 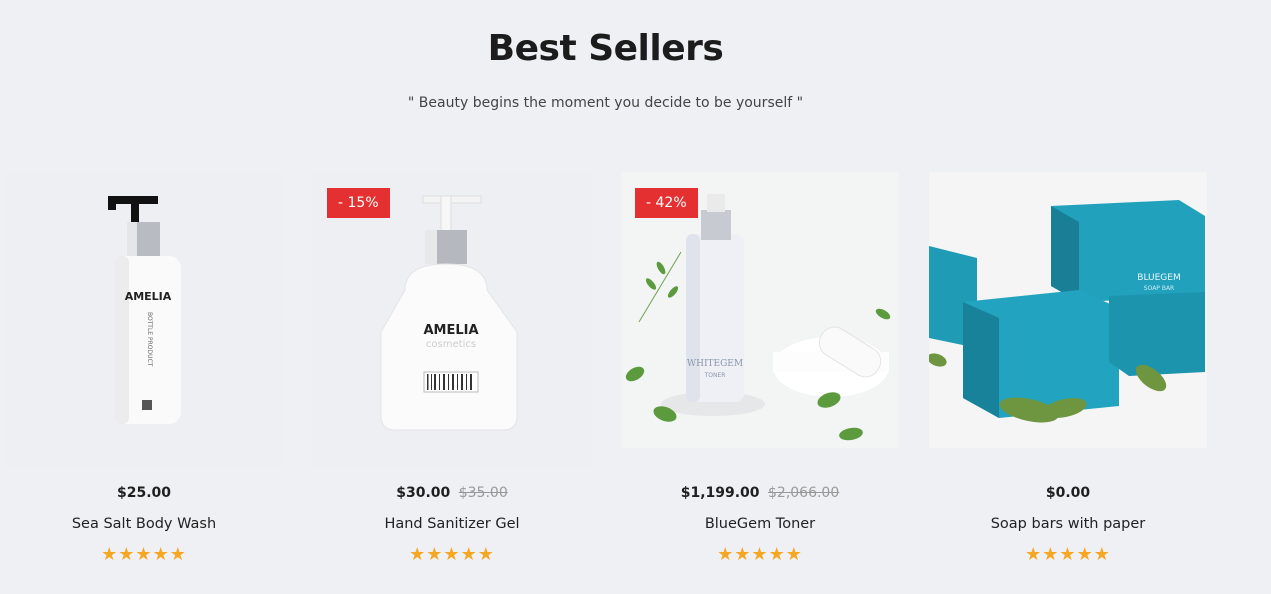 I want to click on price-row: $0.00, so click(x=1068, y=493).